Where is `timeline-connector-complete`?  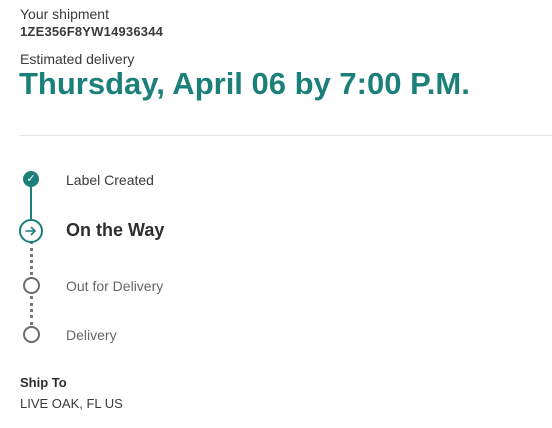
timeline-connector-complete is located at coordinates (31, 203).